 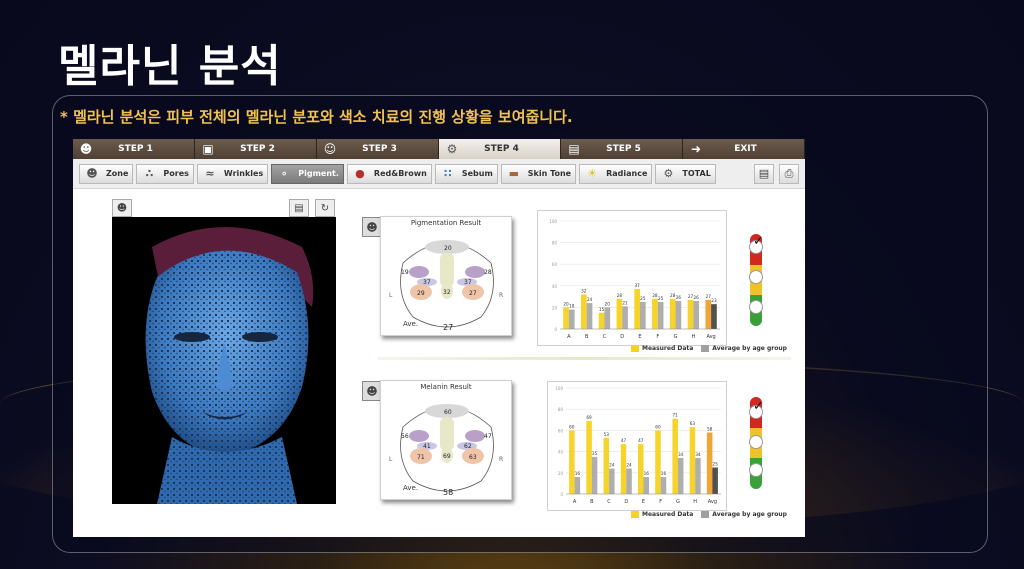 I want to click on bar-average-label: 20, so click(x=608, y=303).